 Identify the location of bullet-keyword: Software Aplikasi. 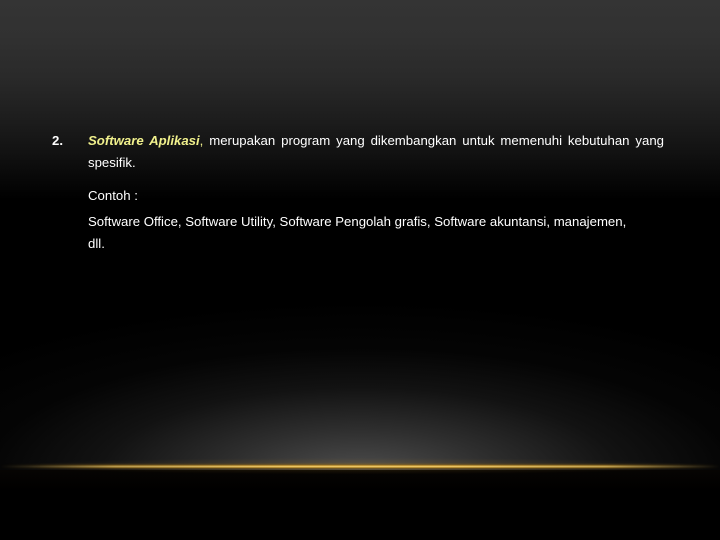
(144, 140).